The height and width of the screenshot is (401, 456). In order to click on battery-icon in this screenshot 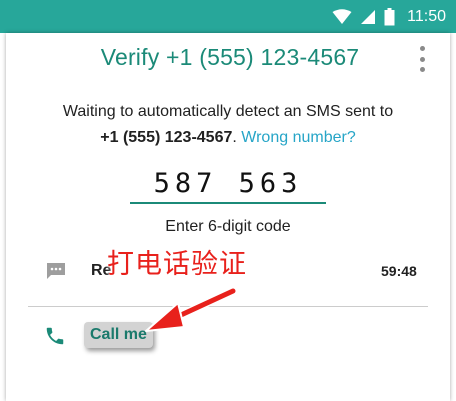, I will do `click(389, 16)`.